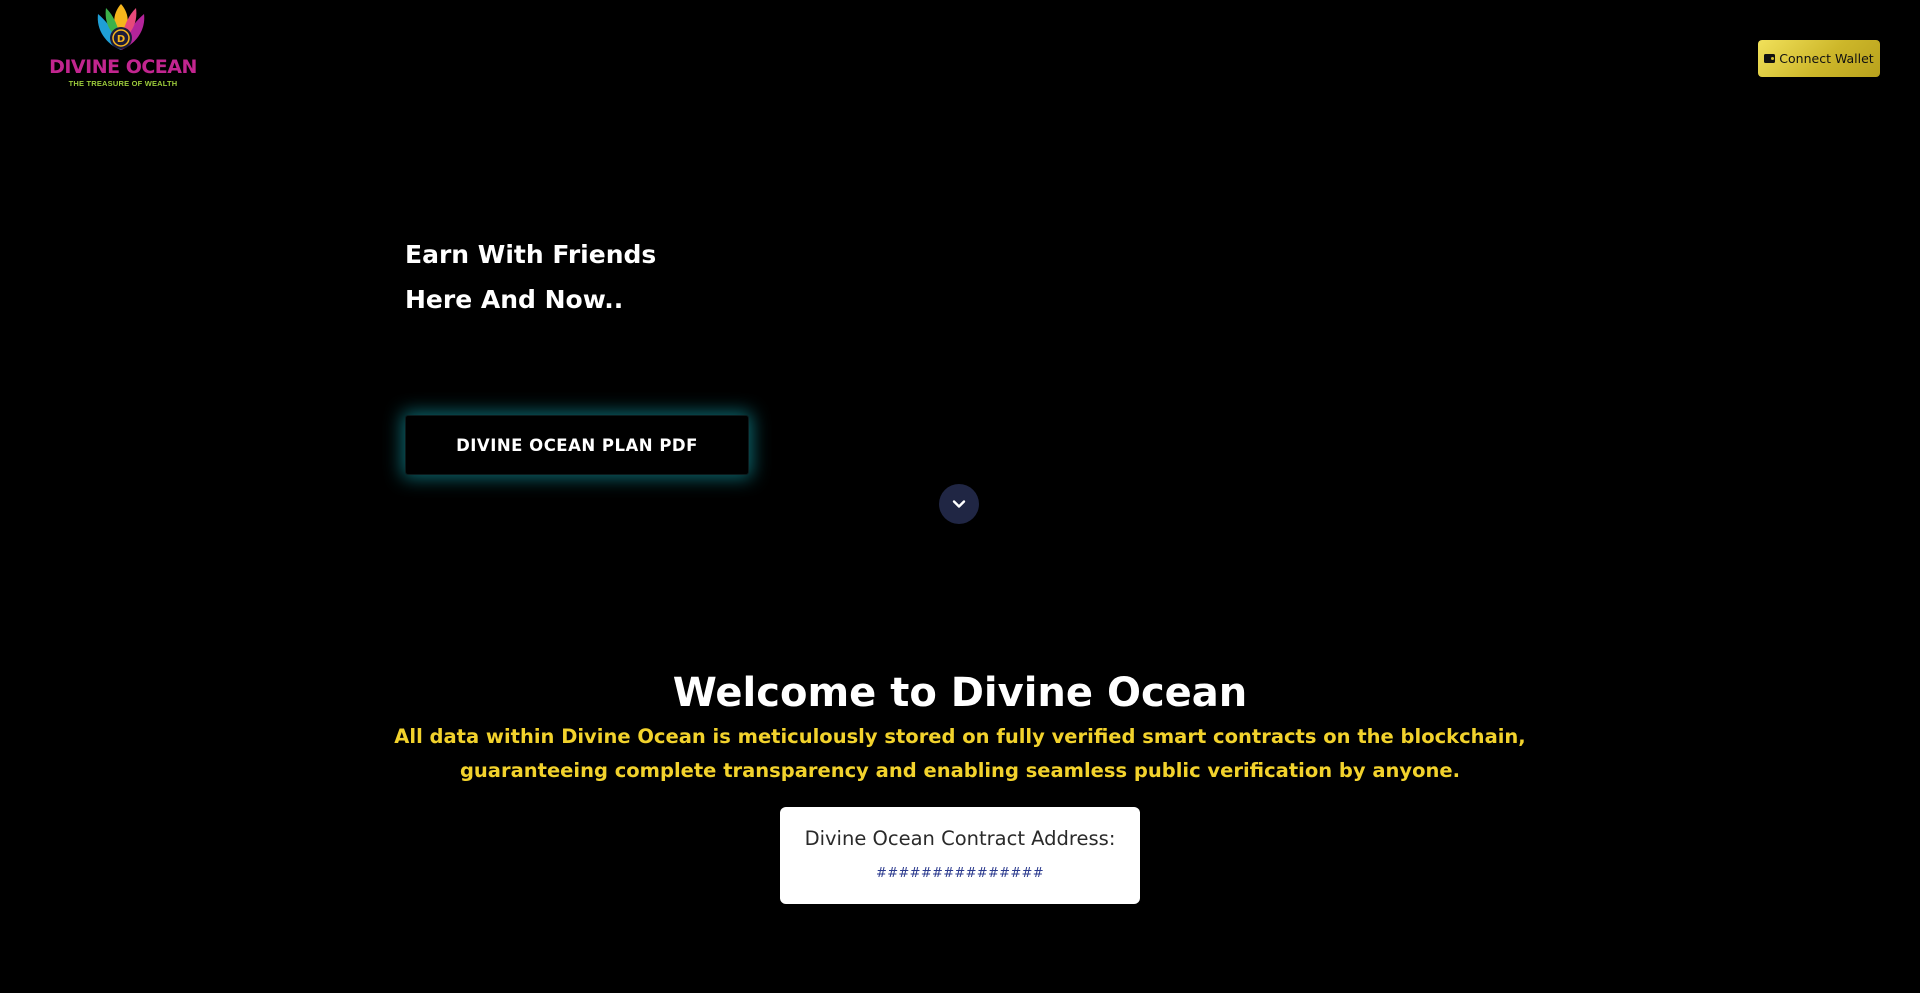 This screenshot has width=1920, height=993. I want to click on logo-tagline: THE TREASURE OF WEALTH, so click(123, 83).